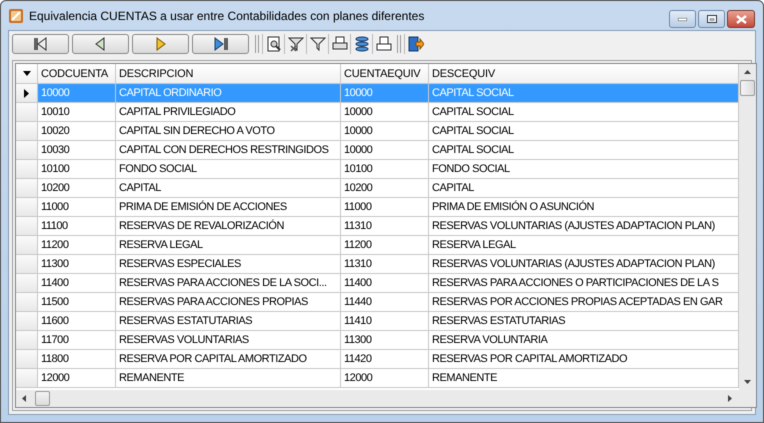  What do you see at coordinates (228, 264) in the screenshot?
I see `table-cell: RESERVAS ESPECIALES` at bounding box center [228, 264].